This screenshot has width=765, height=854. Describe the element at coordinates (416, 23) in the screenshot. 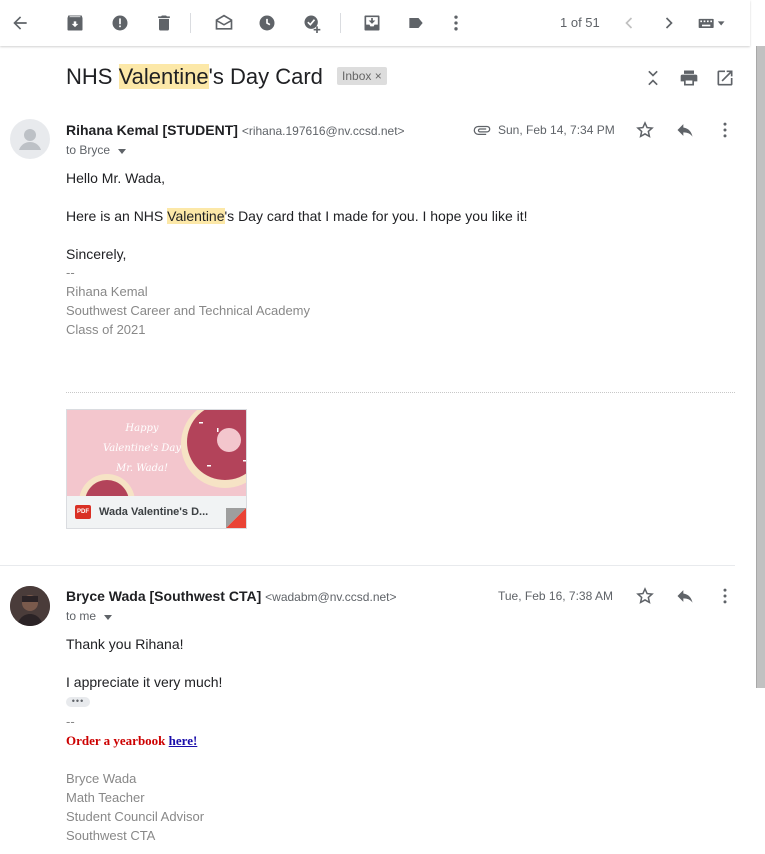

I see `label-icon` at that location.